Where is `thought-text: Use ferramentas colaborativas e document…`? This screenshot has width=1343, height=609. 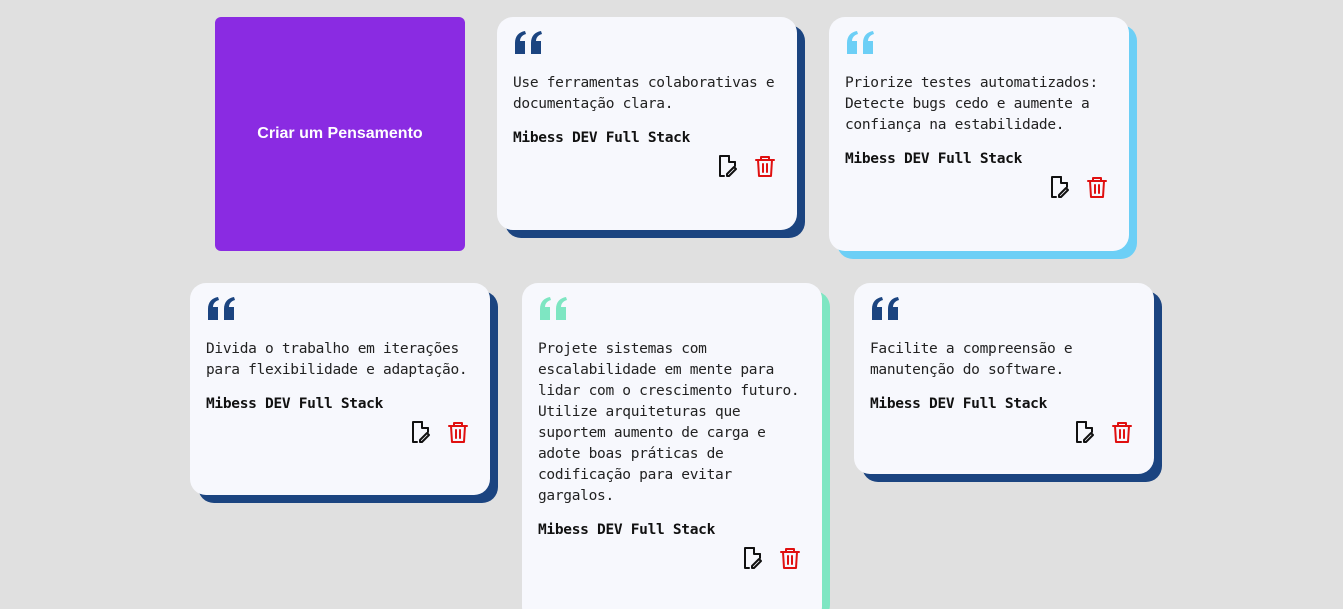 thought-text: Use ferramentas colaborativas e document… is located at coordinates (644, 93).